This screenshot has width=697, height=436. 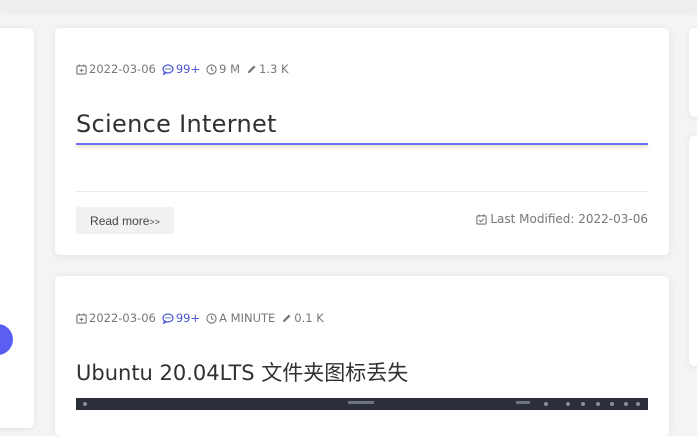 I want to click on post-read-time-text: 9 M, so click(x=230, y=69).